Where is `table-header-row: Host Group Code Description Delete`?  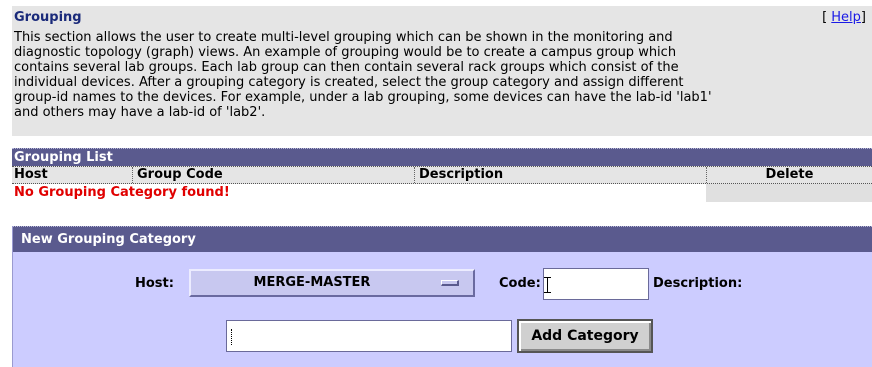
table-header-row: Host Group Code Description Delete is located at coordinates (442, 175).